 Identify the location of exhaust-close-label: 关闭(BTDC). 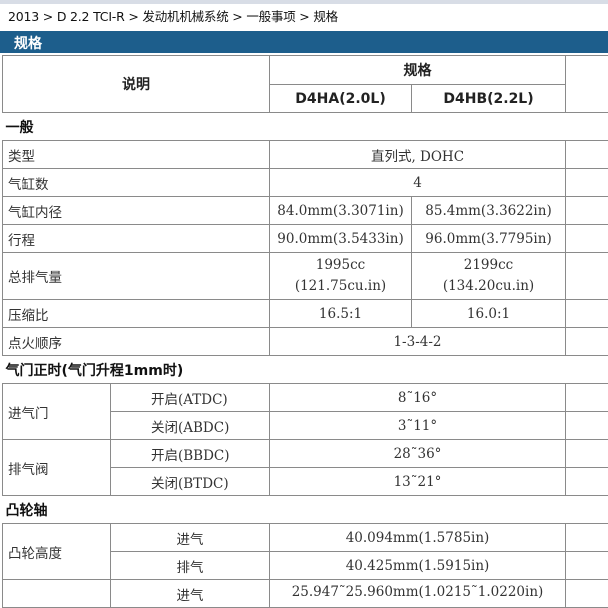
(190, 482).